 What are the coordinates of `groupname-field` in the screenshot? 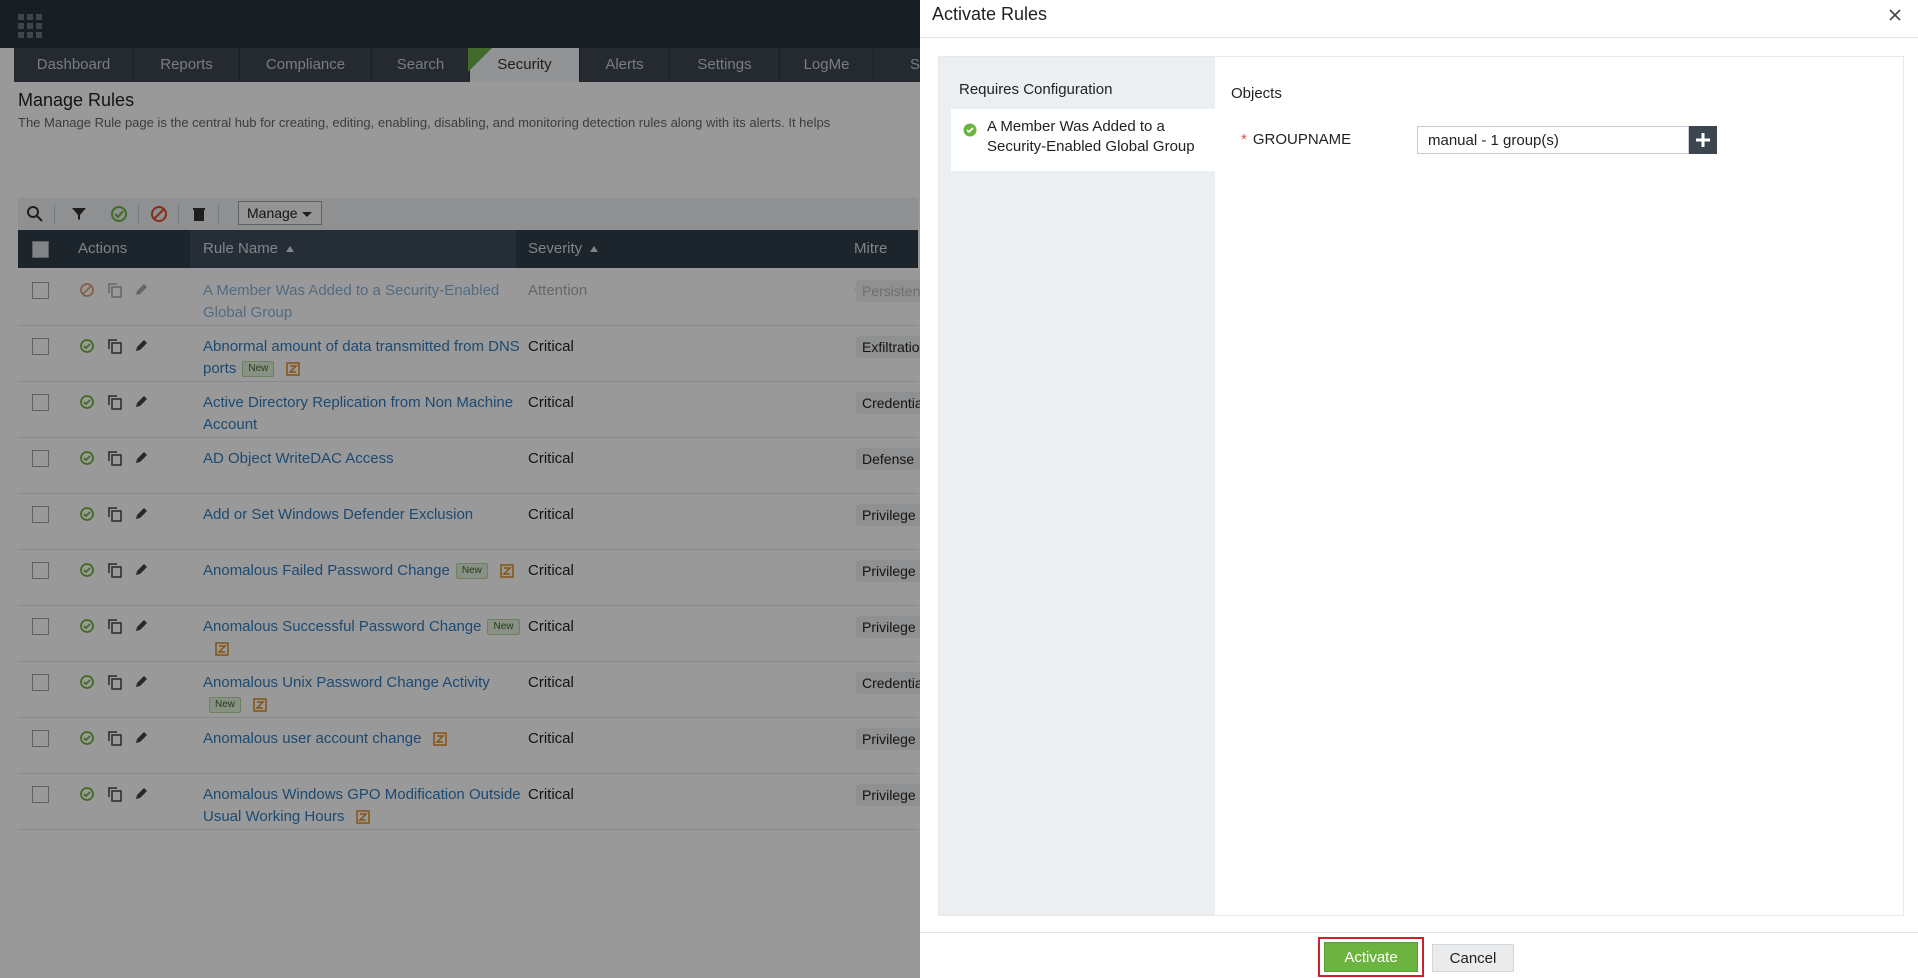 It's located at (1553, 140).